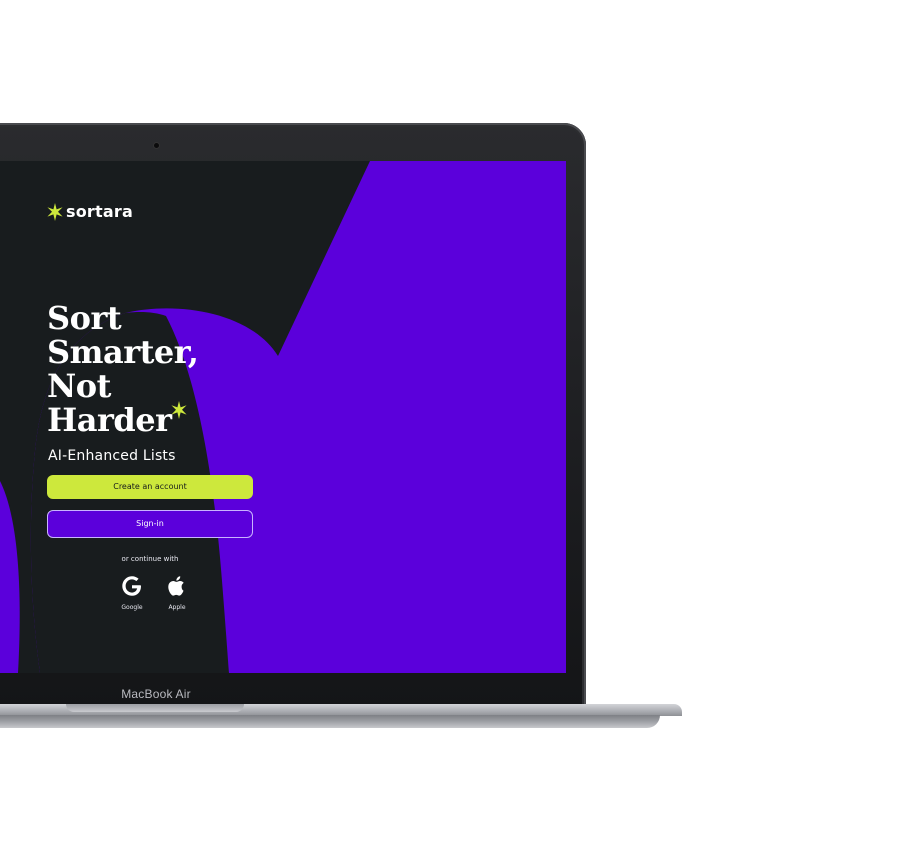  Describe the element at coordinates (109, 420) in the screenshot. I see `headline-line-4: Harder` at that location.